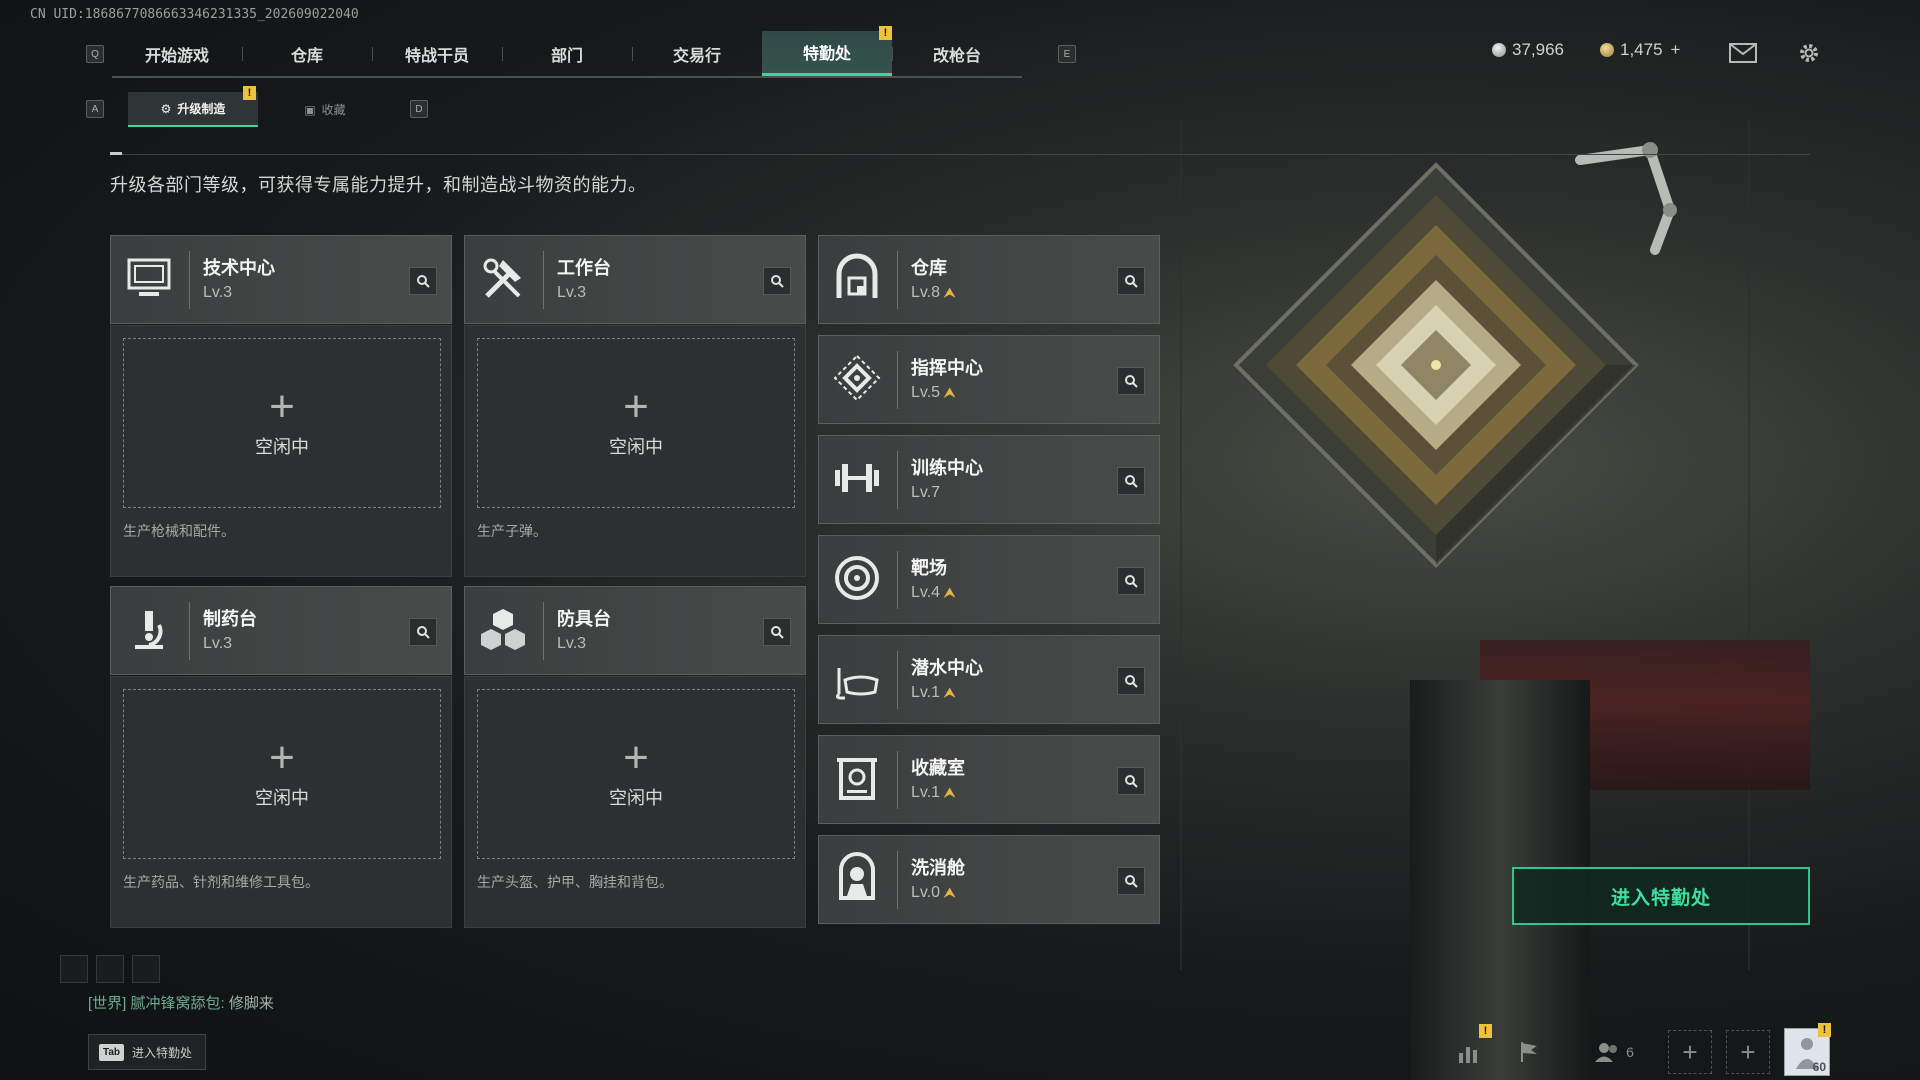  I want to click on tab-gunsmith: 改枪台, so click(957, 53).